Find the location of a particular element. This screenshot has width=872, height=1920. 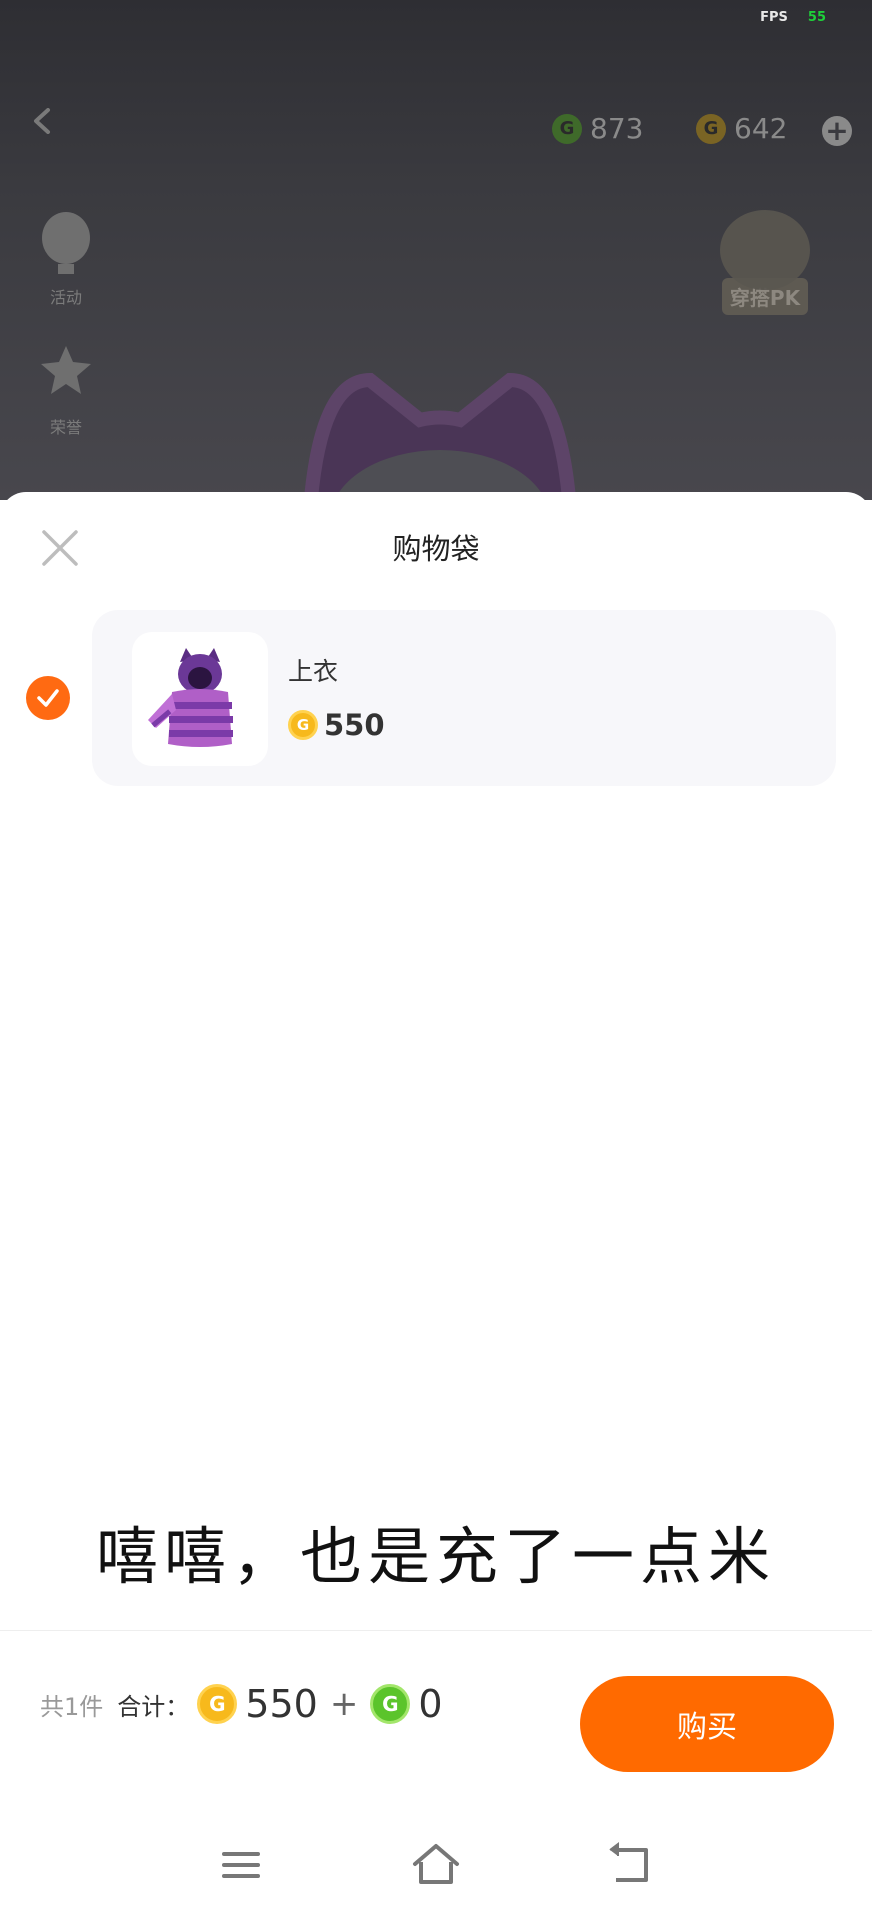

video-caption: 嘻嘻，也是充了一点米 is located at coordinates (435, 1556).